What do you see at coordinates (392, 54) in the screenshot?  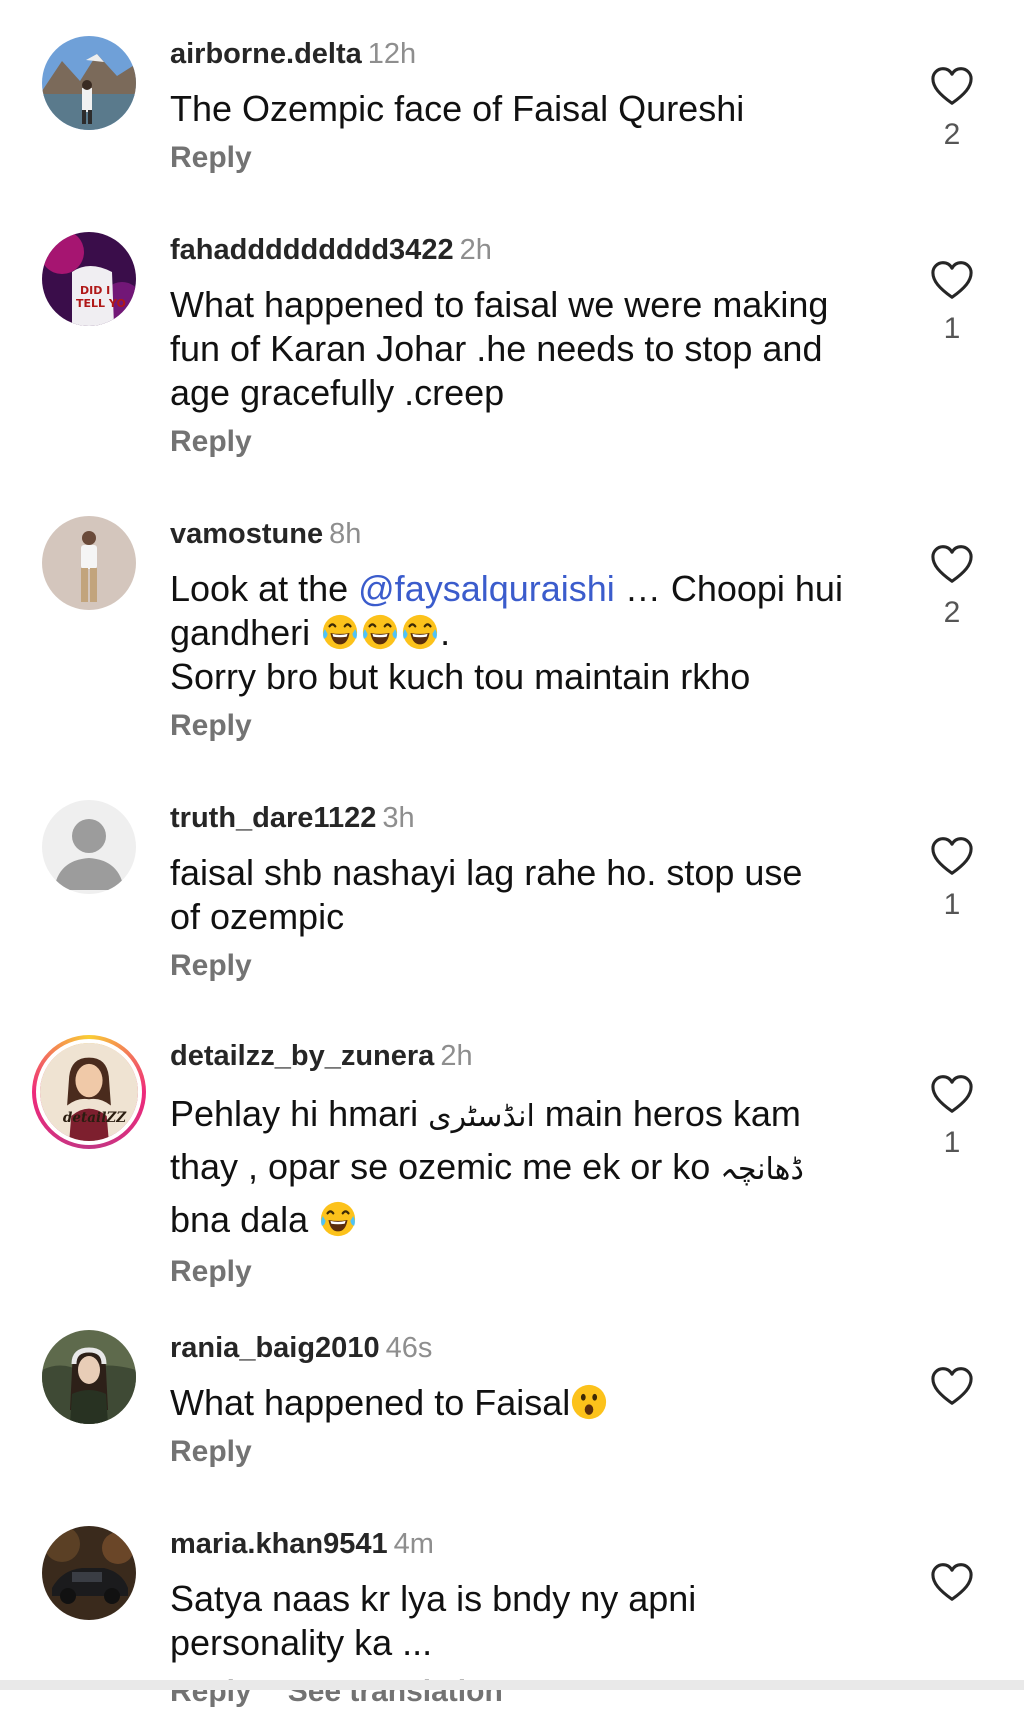 I see `comment-time: 12h` at bounding box center [392, 54].